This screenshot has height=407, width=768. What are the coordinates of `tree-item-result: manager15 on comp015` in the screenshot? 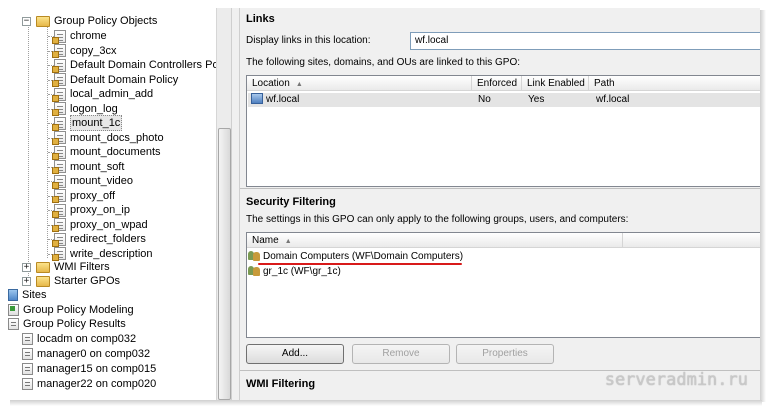 It's located at (89, 369).